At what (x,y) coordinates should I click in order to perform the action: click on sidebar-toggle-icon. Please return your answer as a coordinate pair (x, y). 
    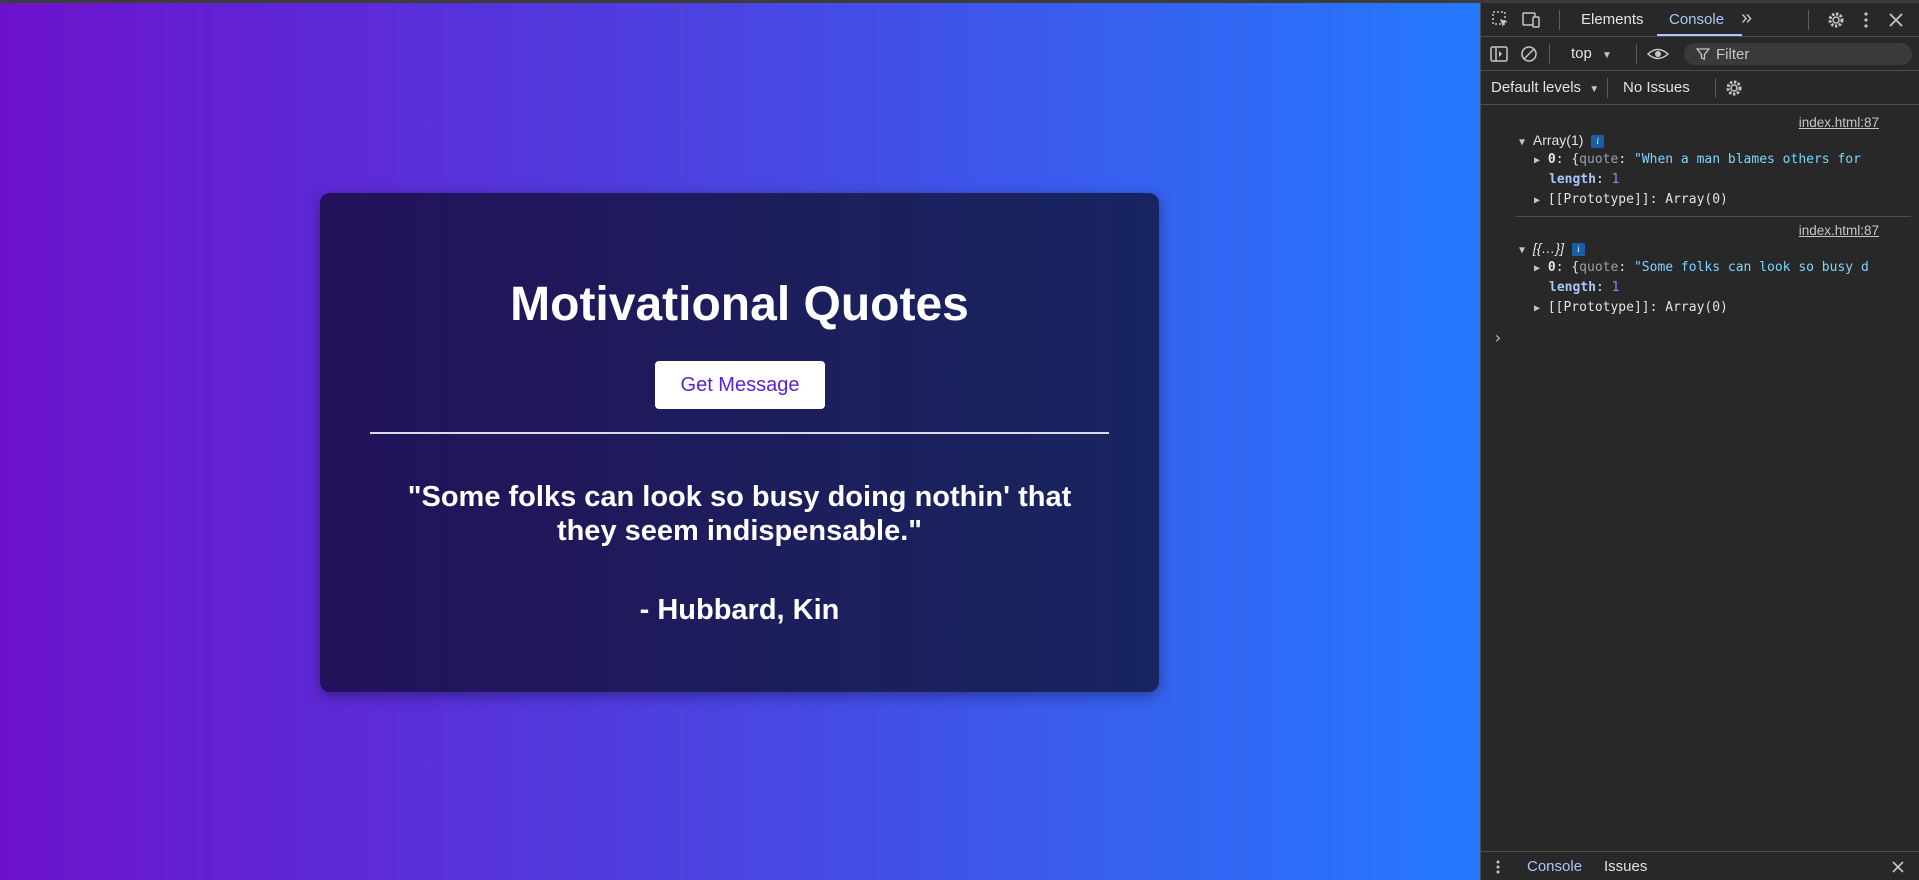
    Looking at the image, I should click on (1499, 54).